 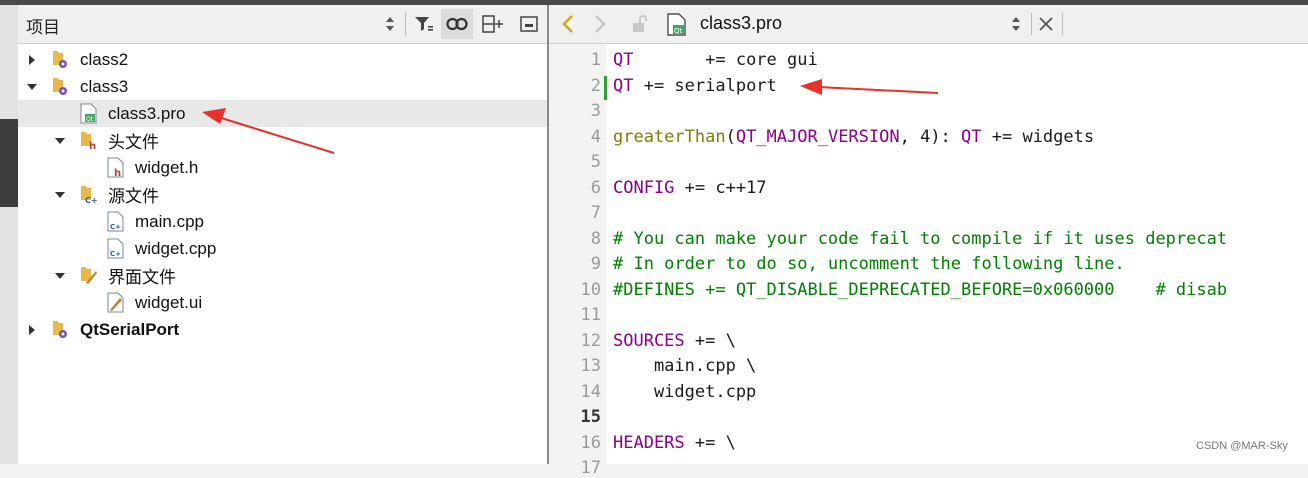 I want to click on line-number: 7, so click(x=595, y=213).